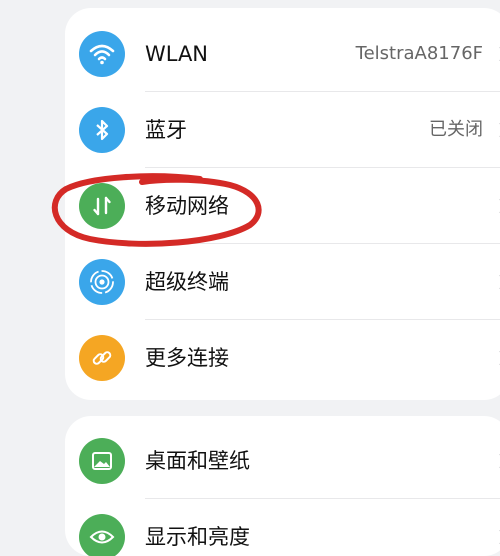 This screenshot has width=500, height=556. I want to click on display-brightness-row: 显示和亮度, so click(282, 527).